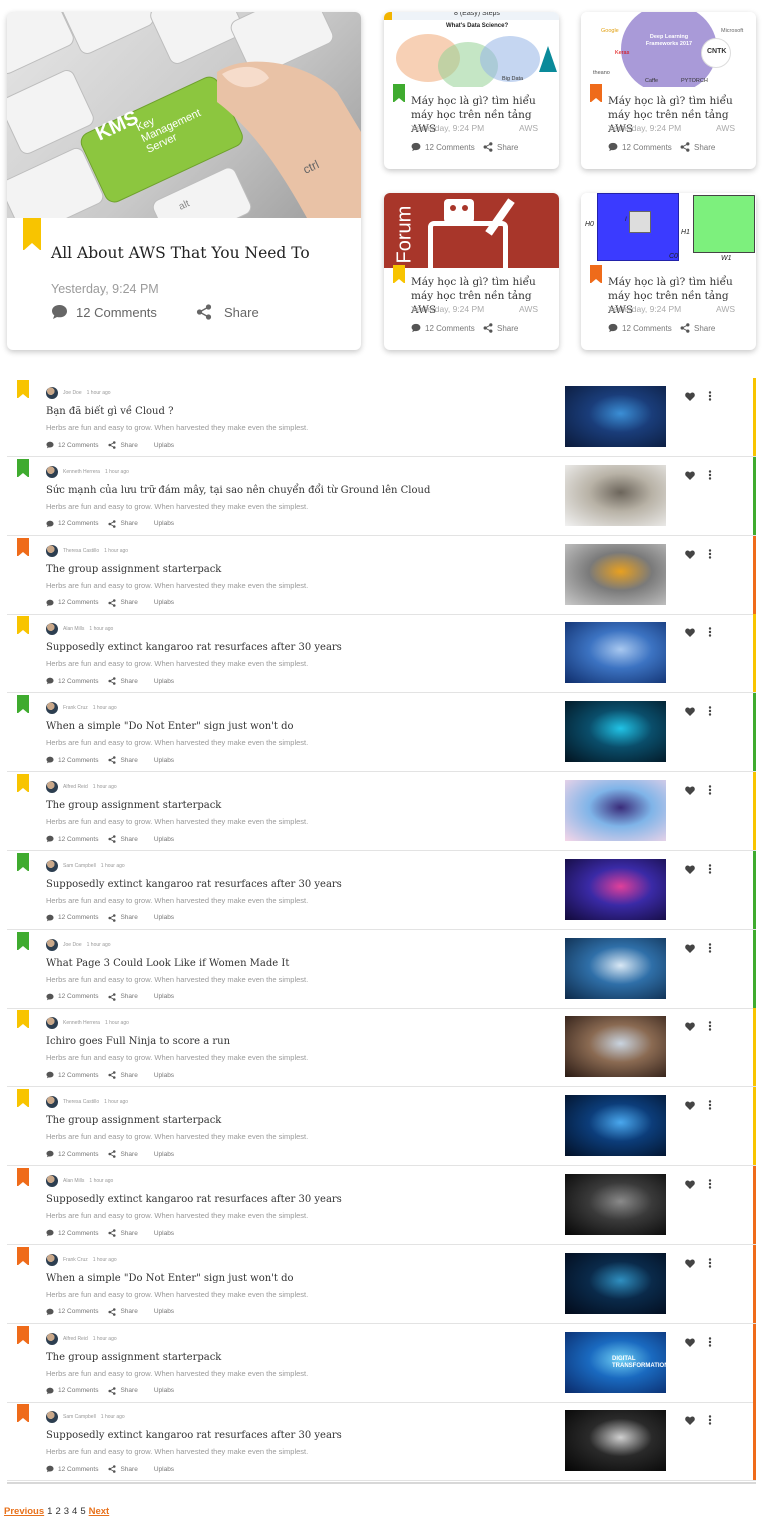 The image size is (768, 1518). Describe the element at coordinates (99, 1511) in the screenshot. I see `next-link: Next` at that location.